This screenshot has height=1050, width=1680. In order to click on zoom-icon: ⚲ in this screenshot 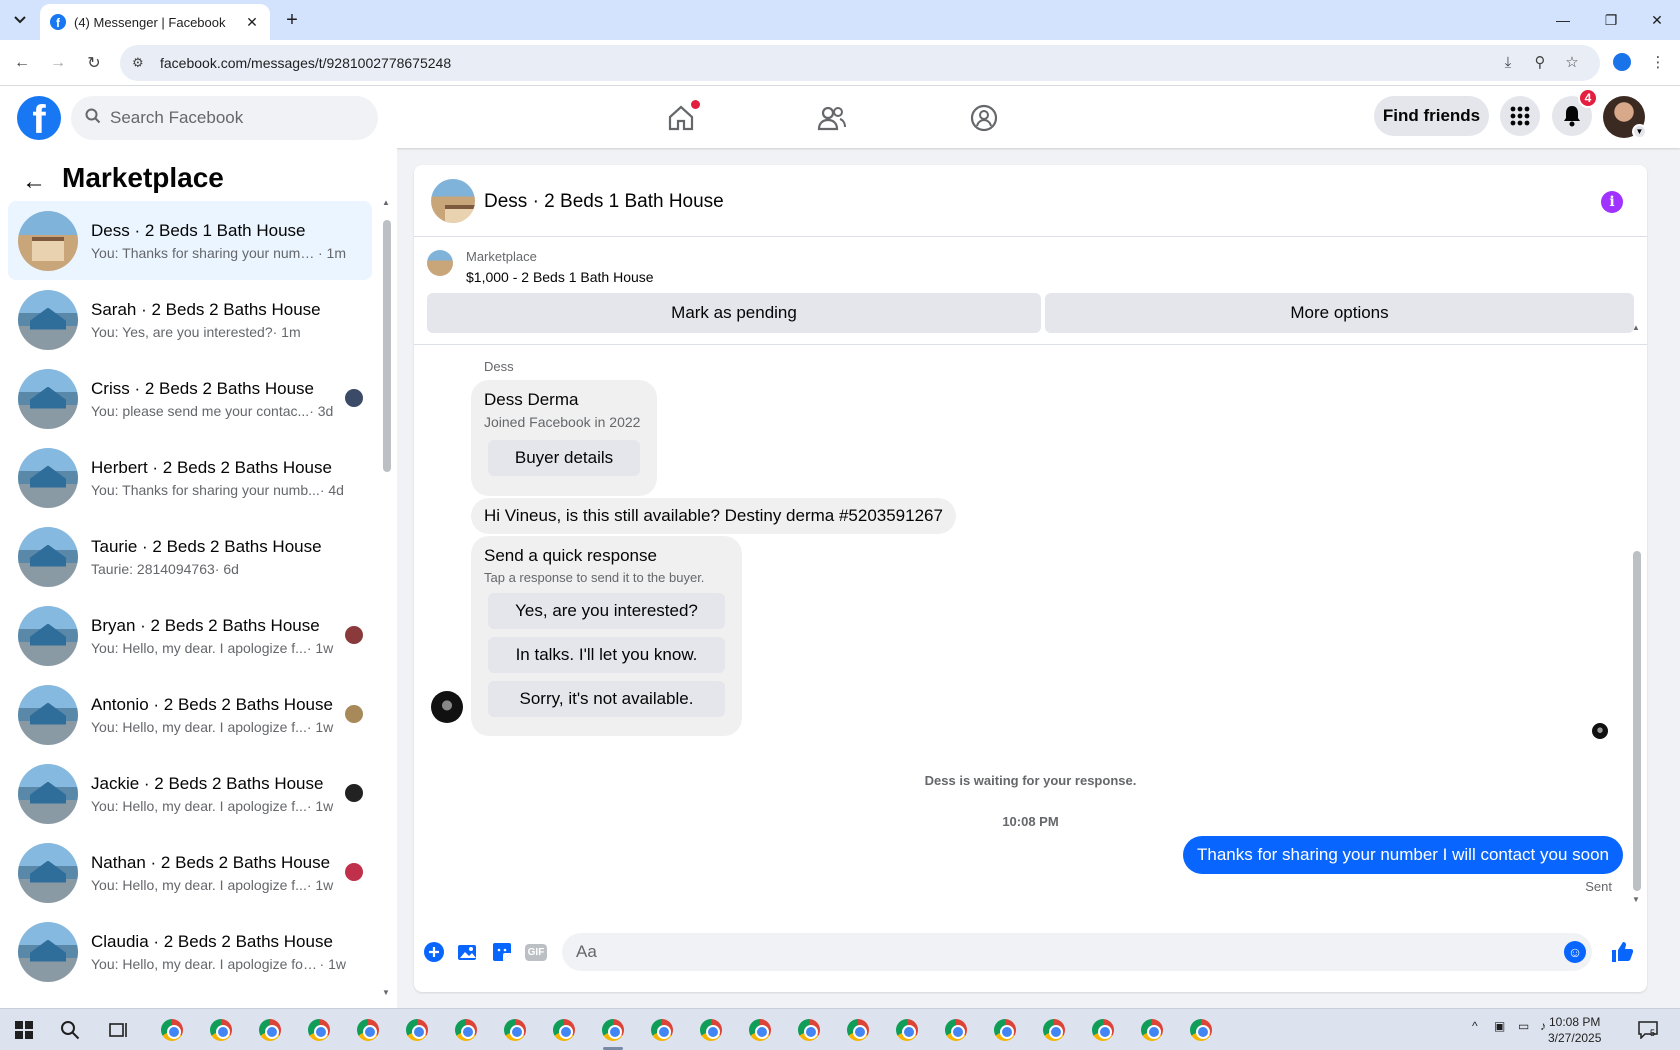, I will do `click(1540, 62)`.